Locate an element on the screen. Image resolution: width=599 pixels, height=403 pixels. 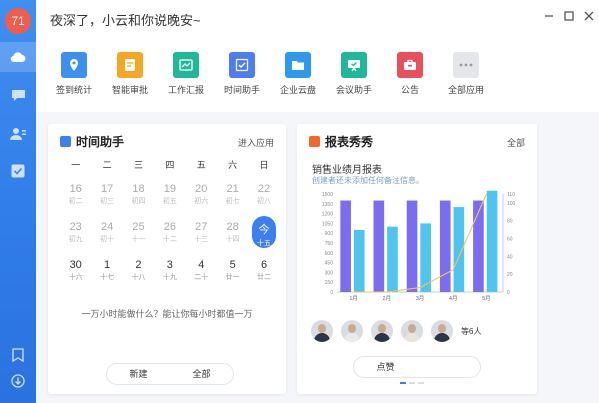
weekday-label: 一 is located at coordinates (76, 165).